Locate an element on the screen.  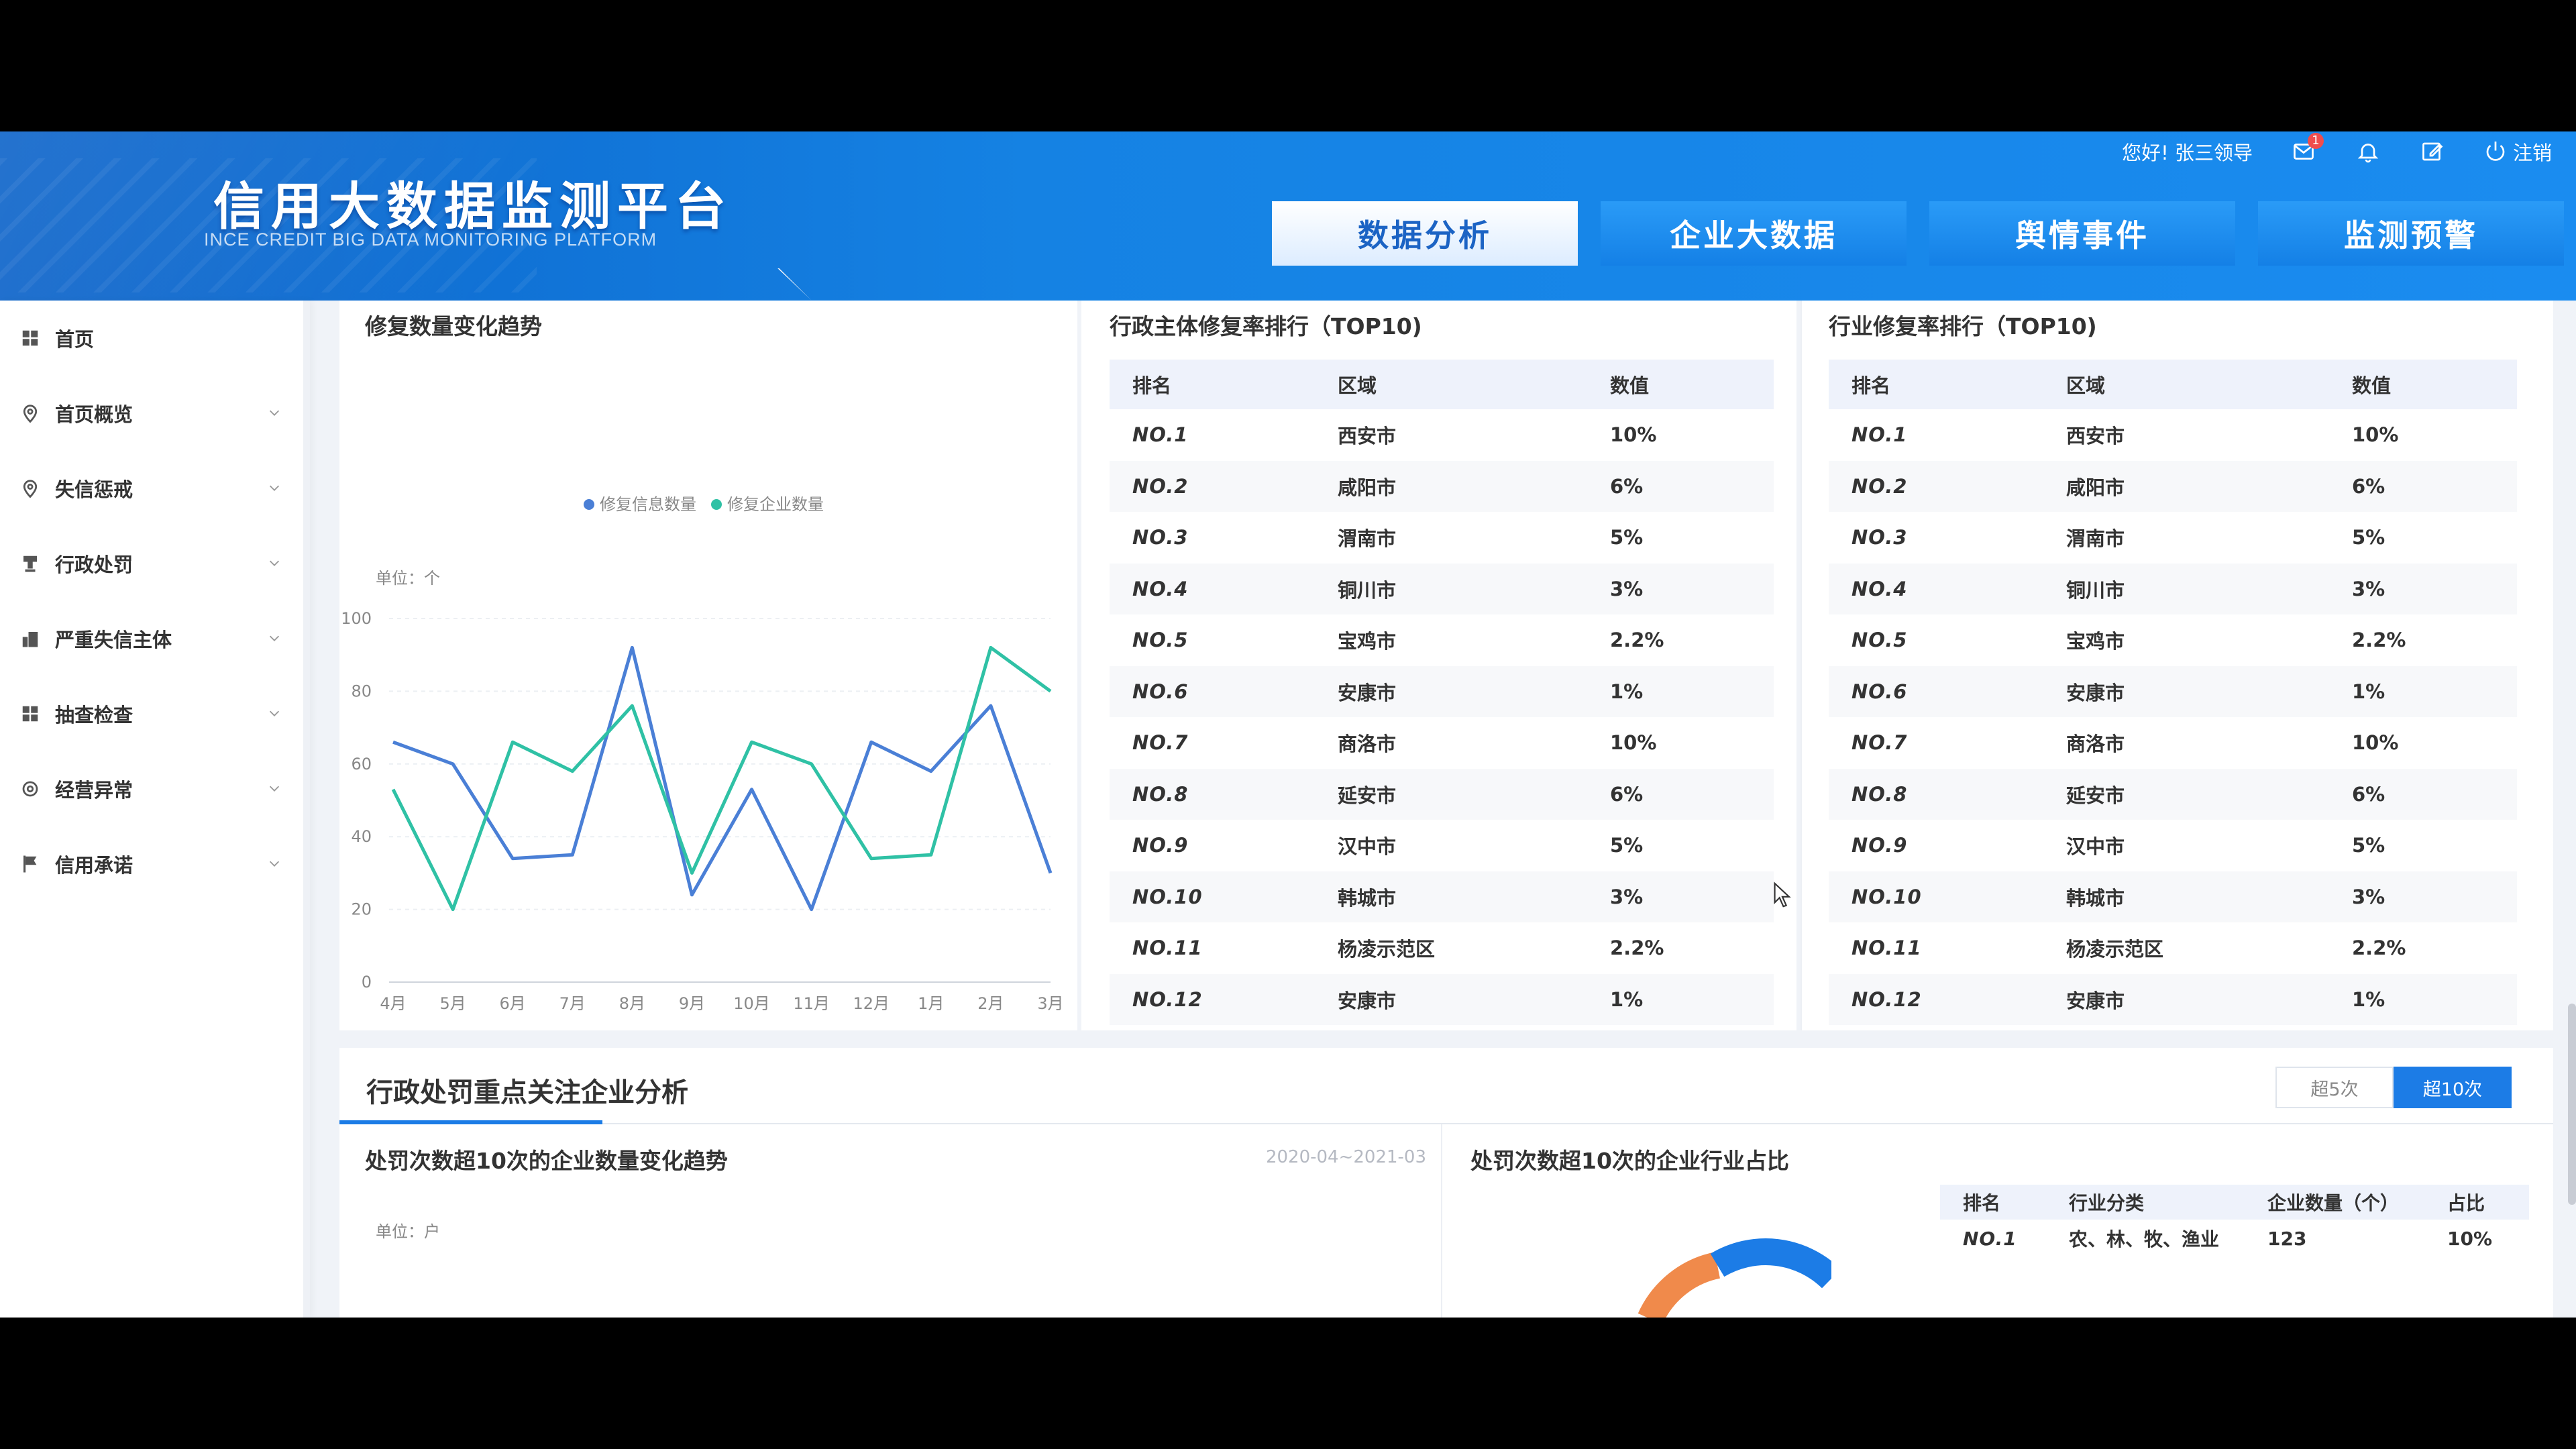
chart-legend: 修复信息数量 修复企业数量 is located at coordinates (704, 504).